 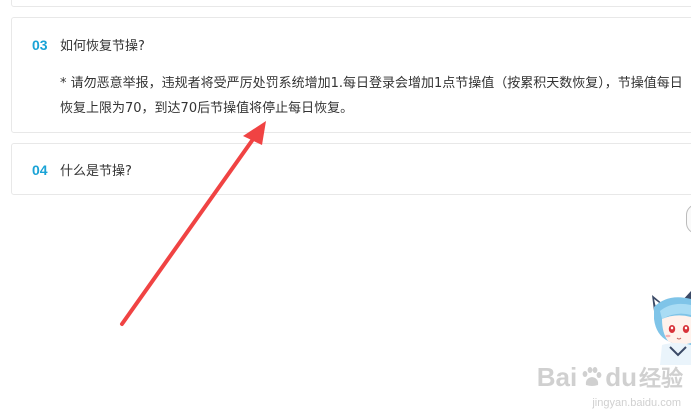 I want to click on watermark-du: du, so click(x=621, y=376).